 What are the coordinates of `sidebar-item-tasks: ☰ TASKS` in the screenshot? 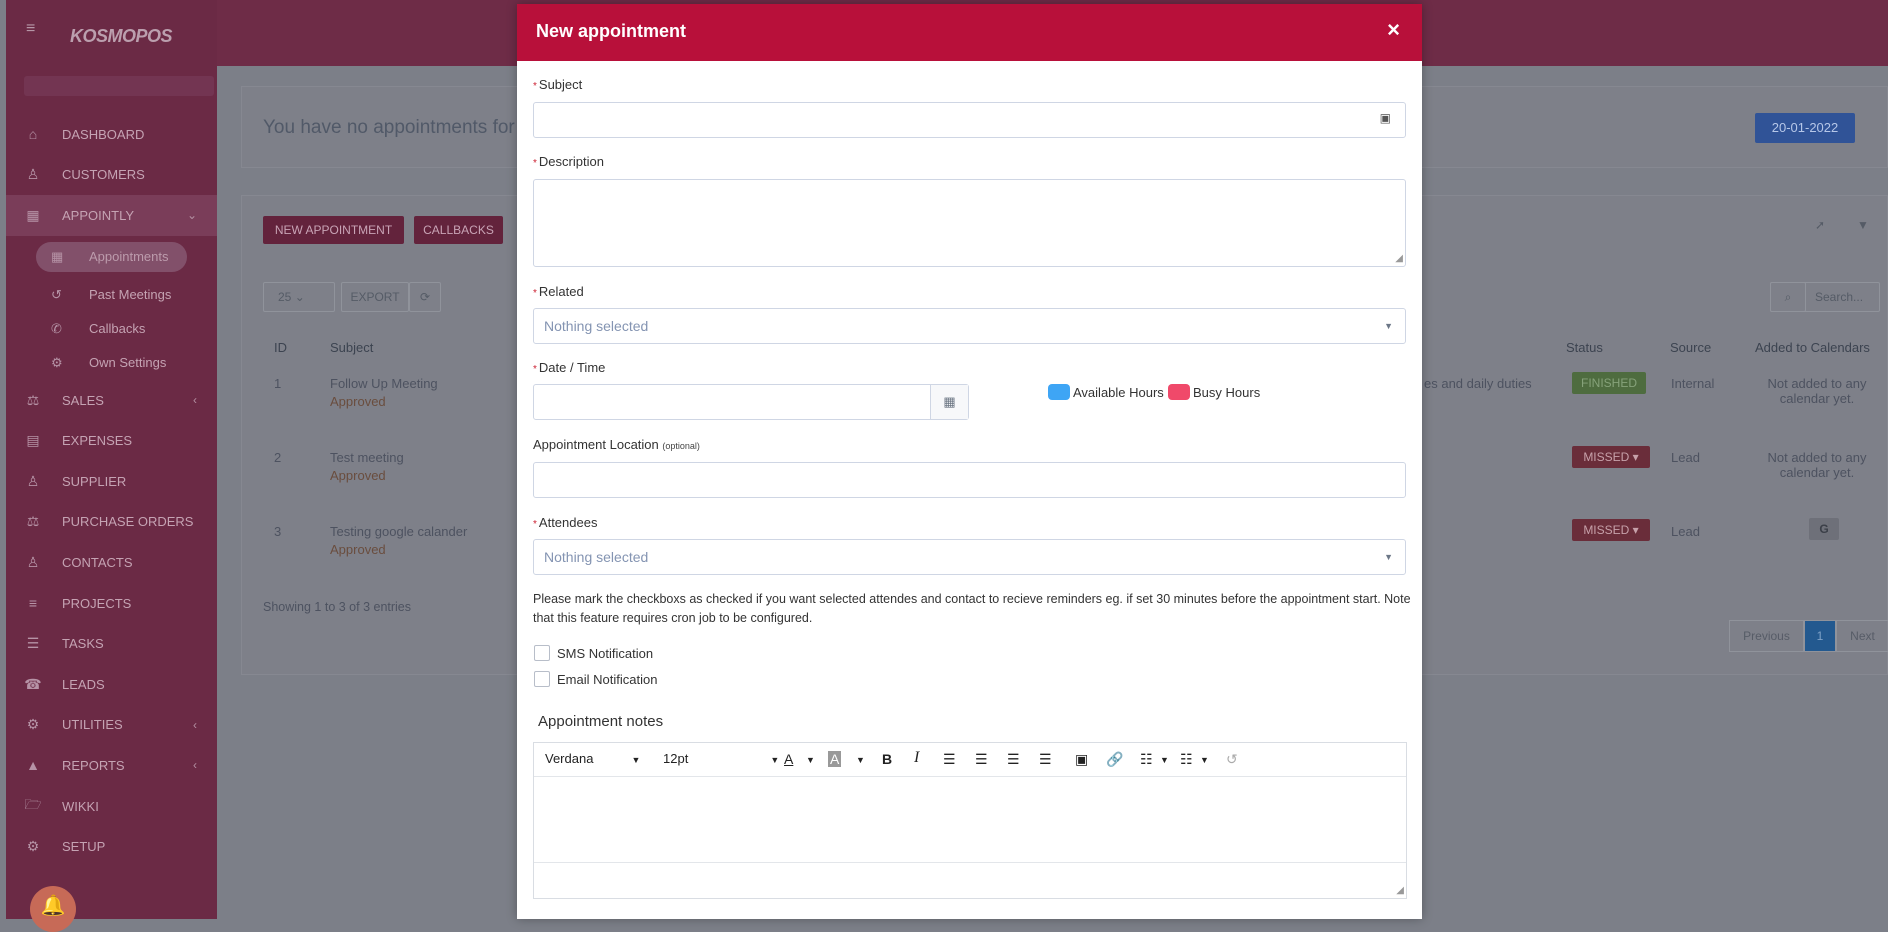 It's located at (111, 643).